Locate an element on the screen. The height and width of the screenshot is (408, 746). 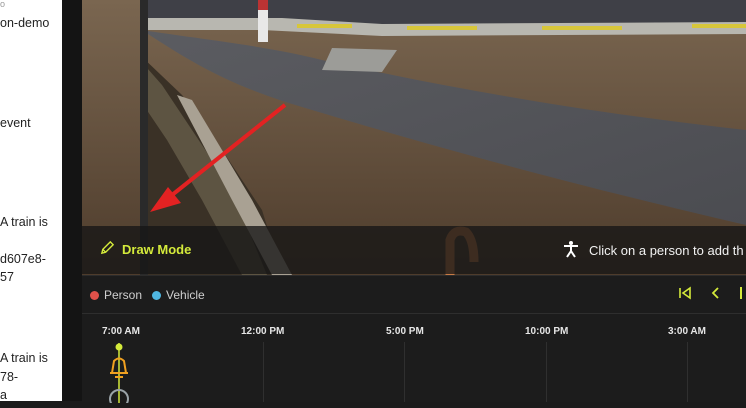
timeline-tick-label: 10:00 PM is located at coordinates (547, 331).